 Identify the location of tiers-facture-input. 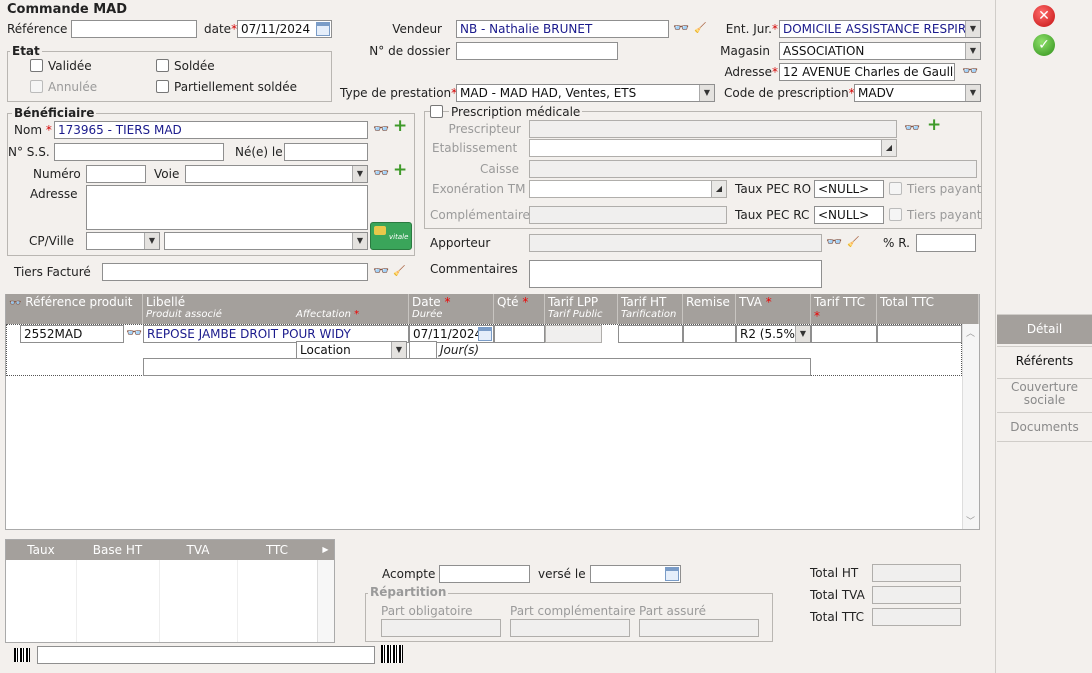
(235, 272).